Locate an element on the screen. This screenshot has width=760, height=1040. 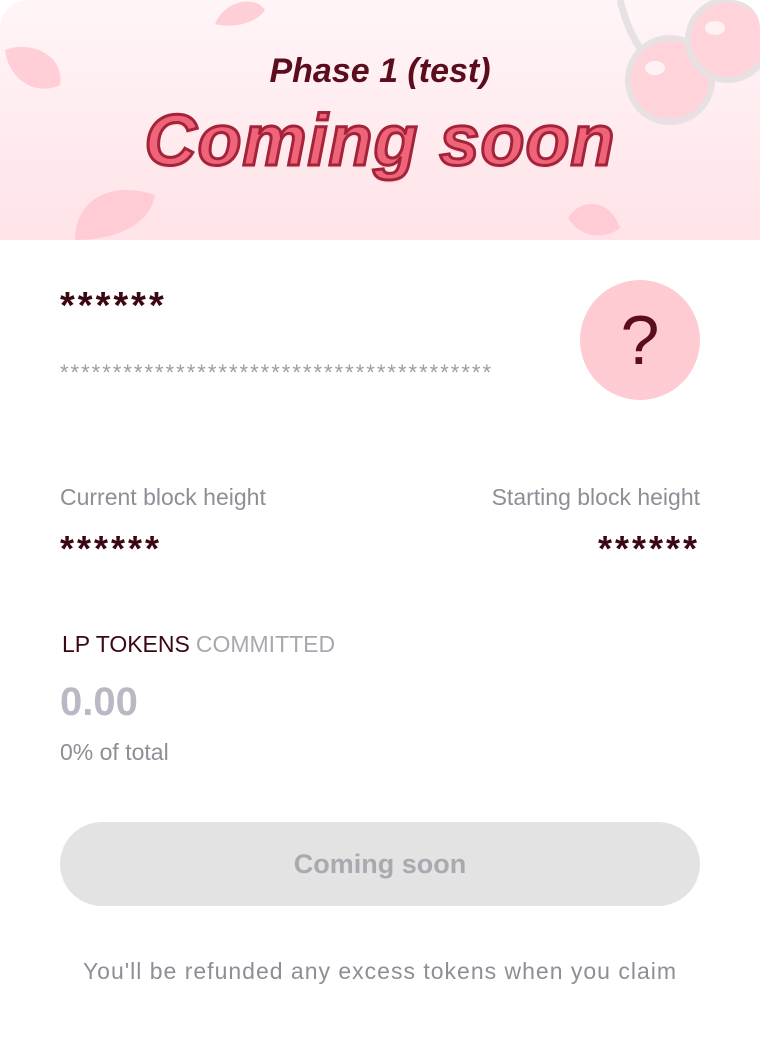
starting-block-value: ****** is located at coordinates (648, 548).